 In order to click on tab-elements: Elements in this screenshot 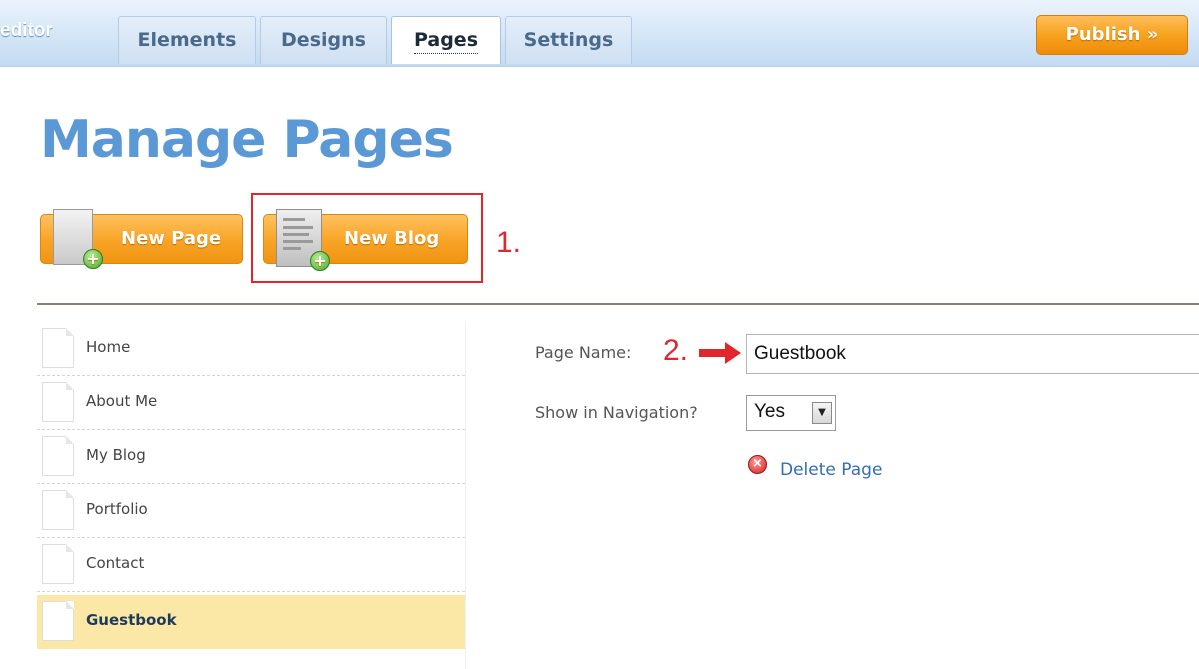, I will do `click(187, 40)`.